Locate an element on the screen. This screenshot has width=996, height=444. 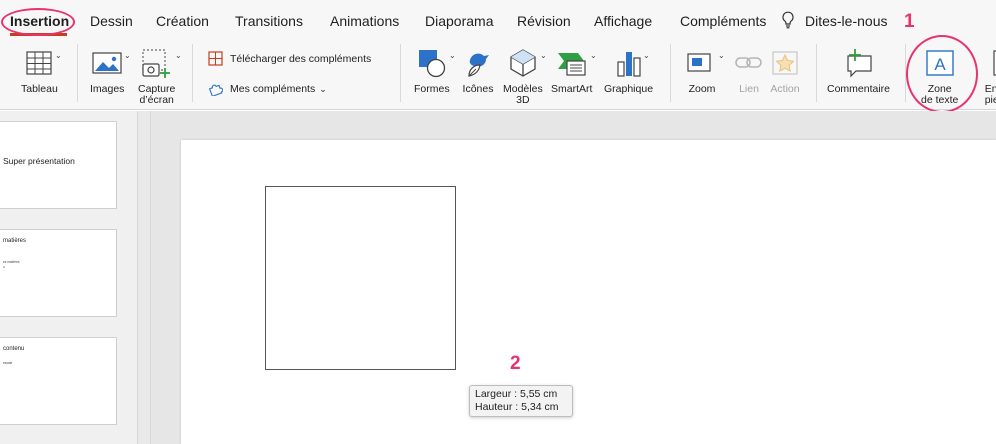
shapes-dropdown-chevron-icon: ⌄ is located at coordinates (452, 55).